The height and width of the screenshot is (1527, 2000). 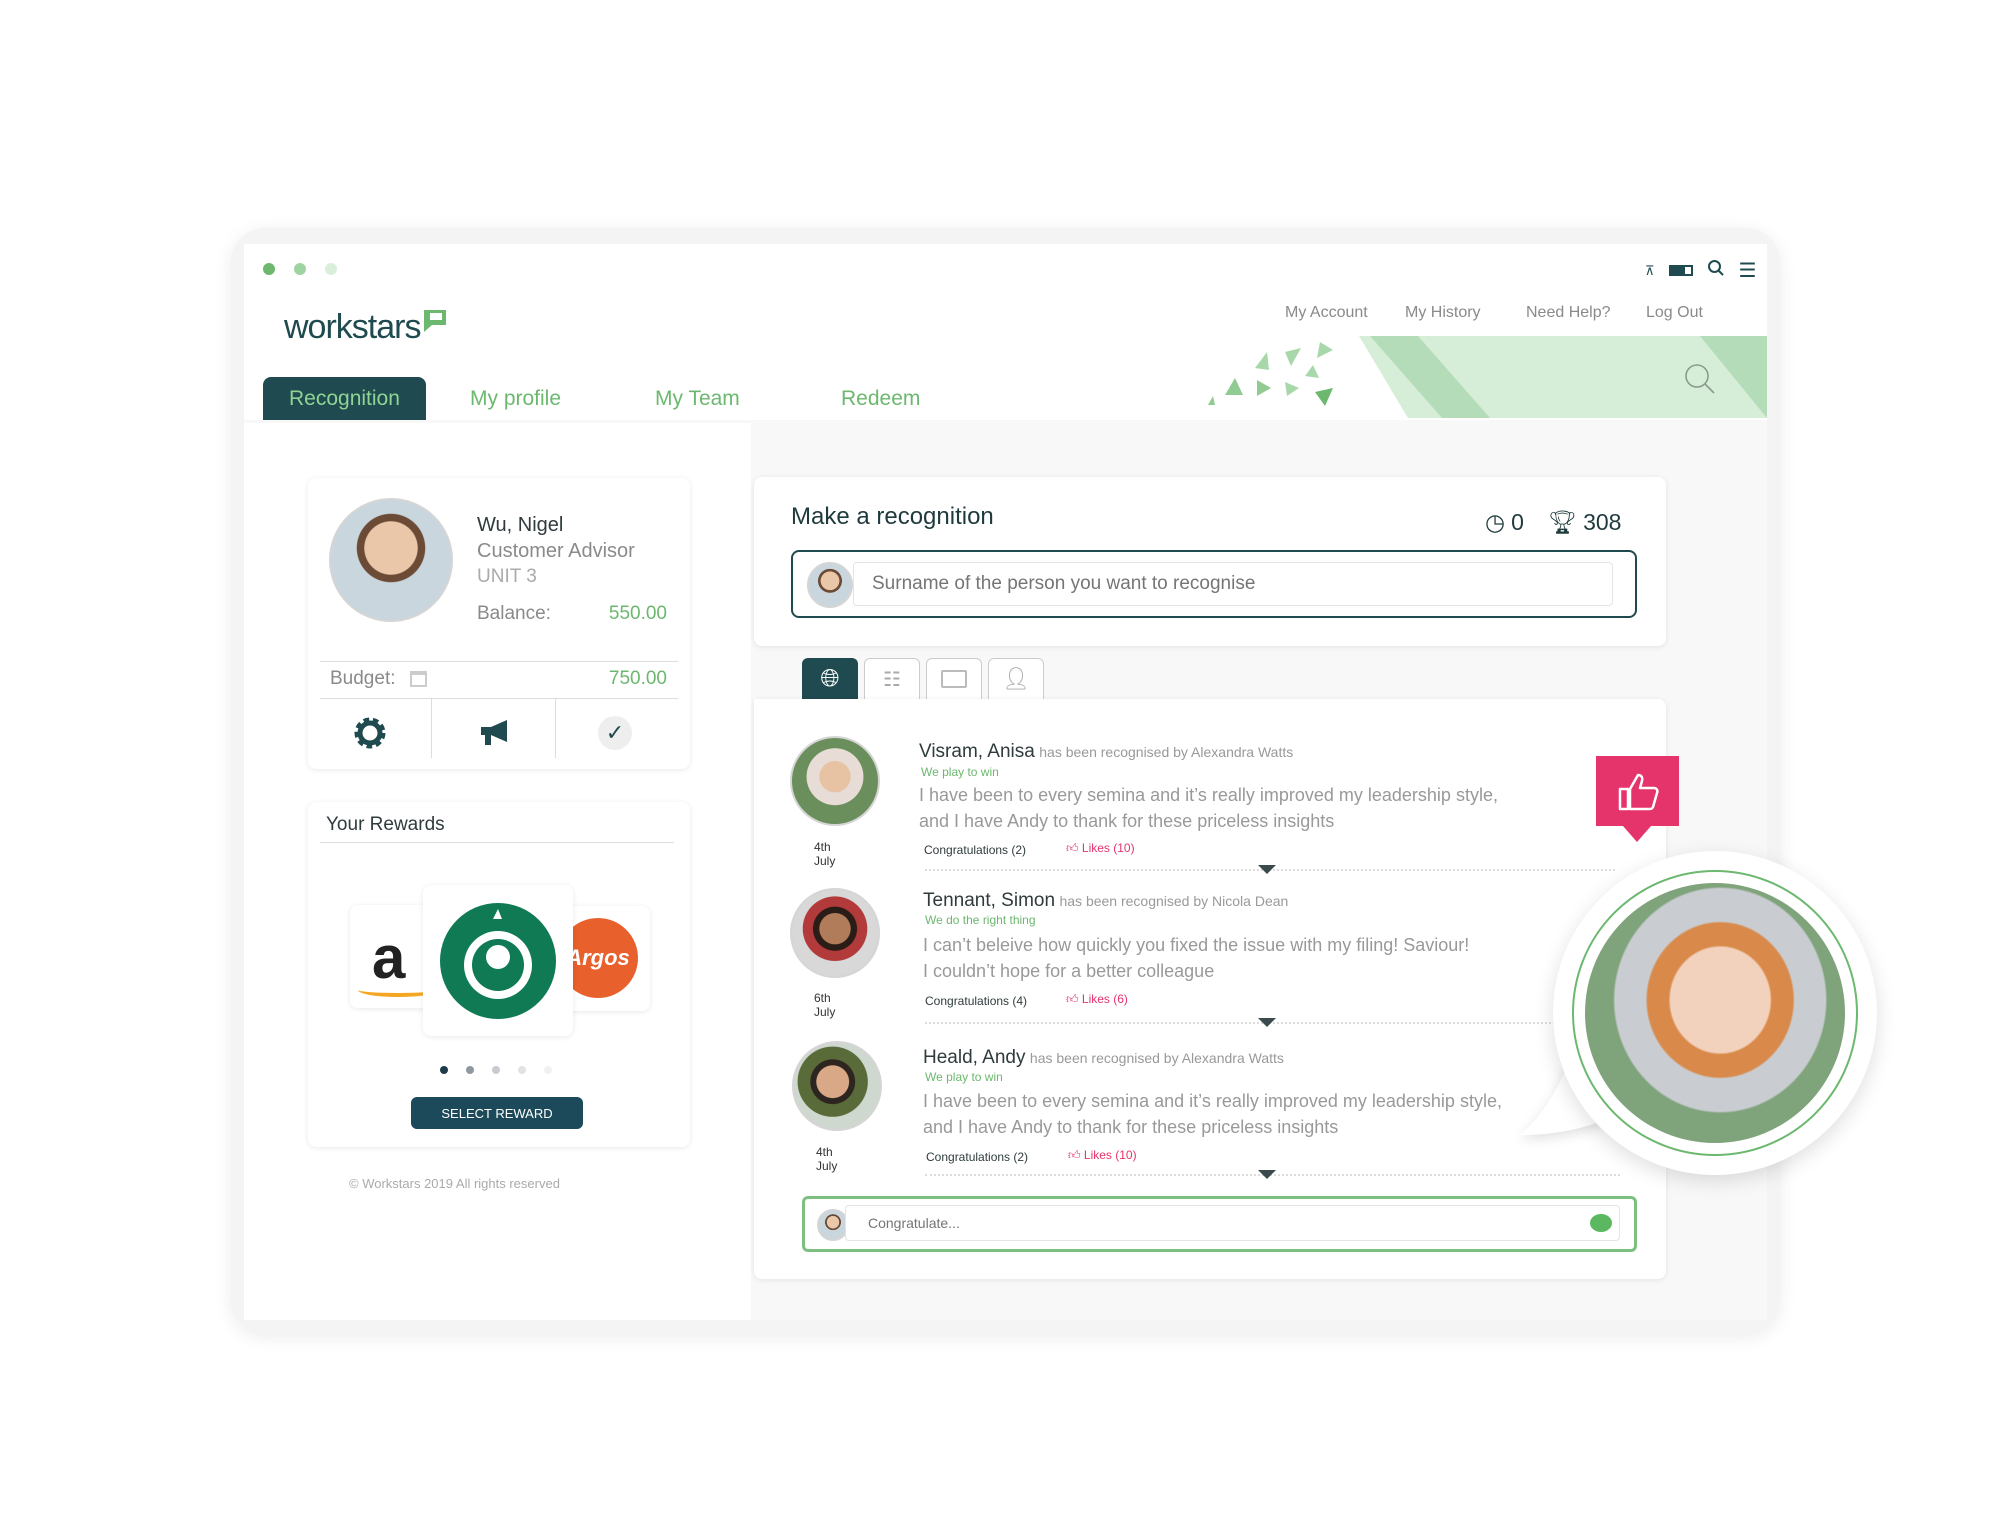 I want to click on workstars-logo: workstars, so click(x=366, y=327).